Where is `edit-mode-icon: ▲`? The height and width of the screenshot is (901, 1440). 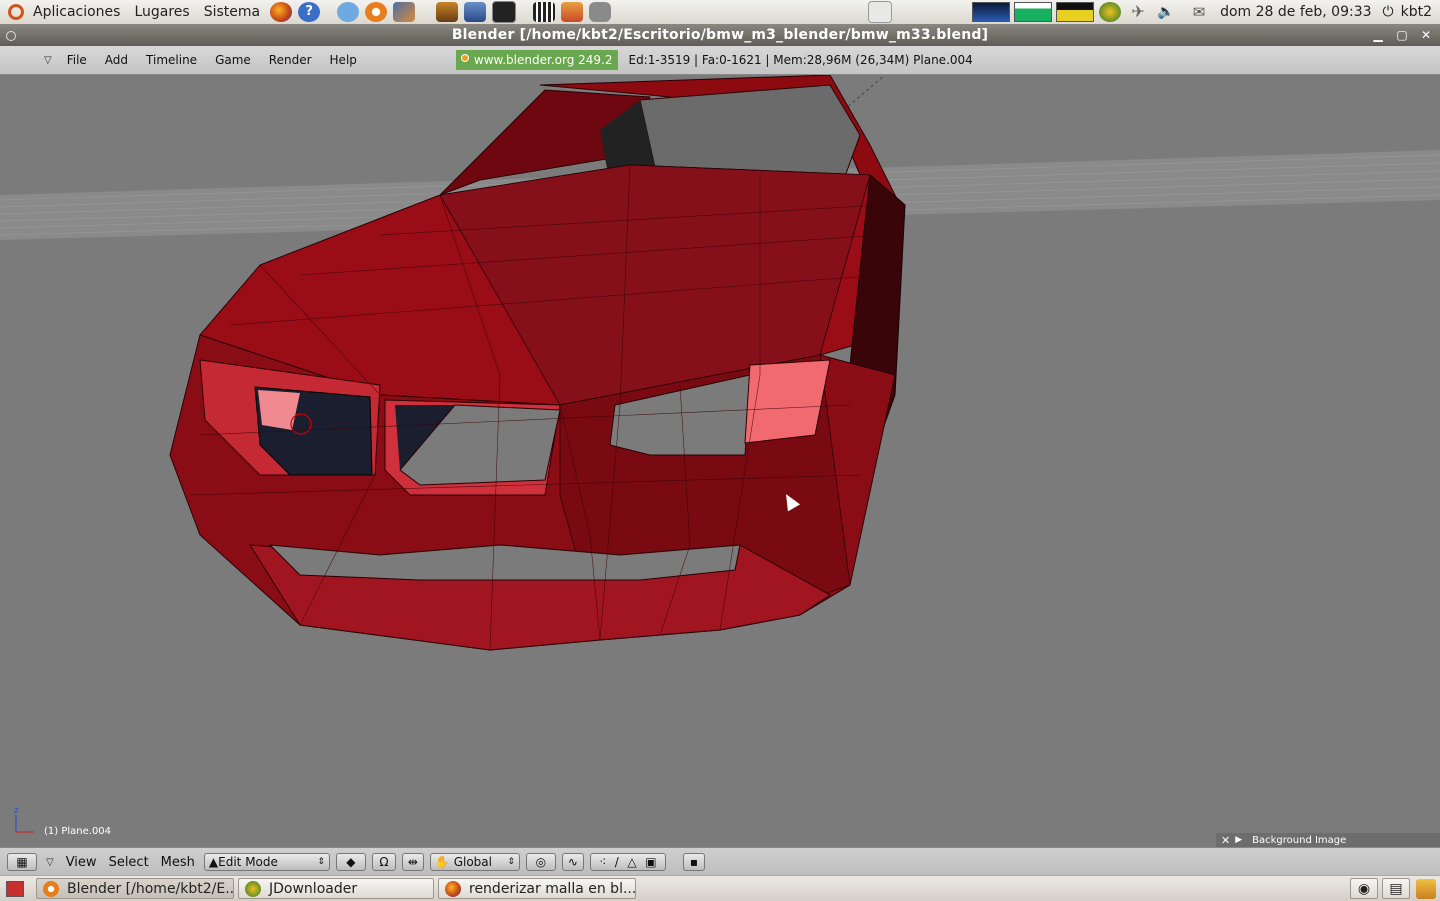 edit-mode-icon: ▲ is located at coordinates (213, 862).